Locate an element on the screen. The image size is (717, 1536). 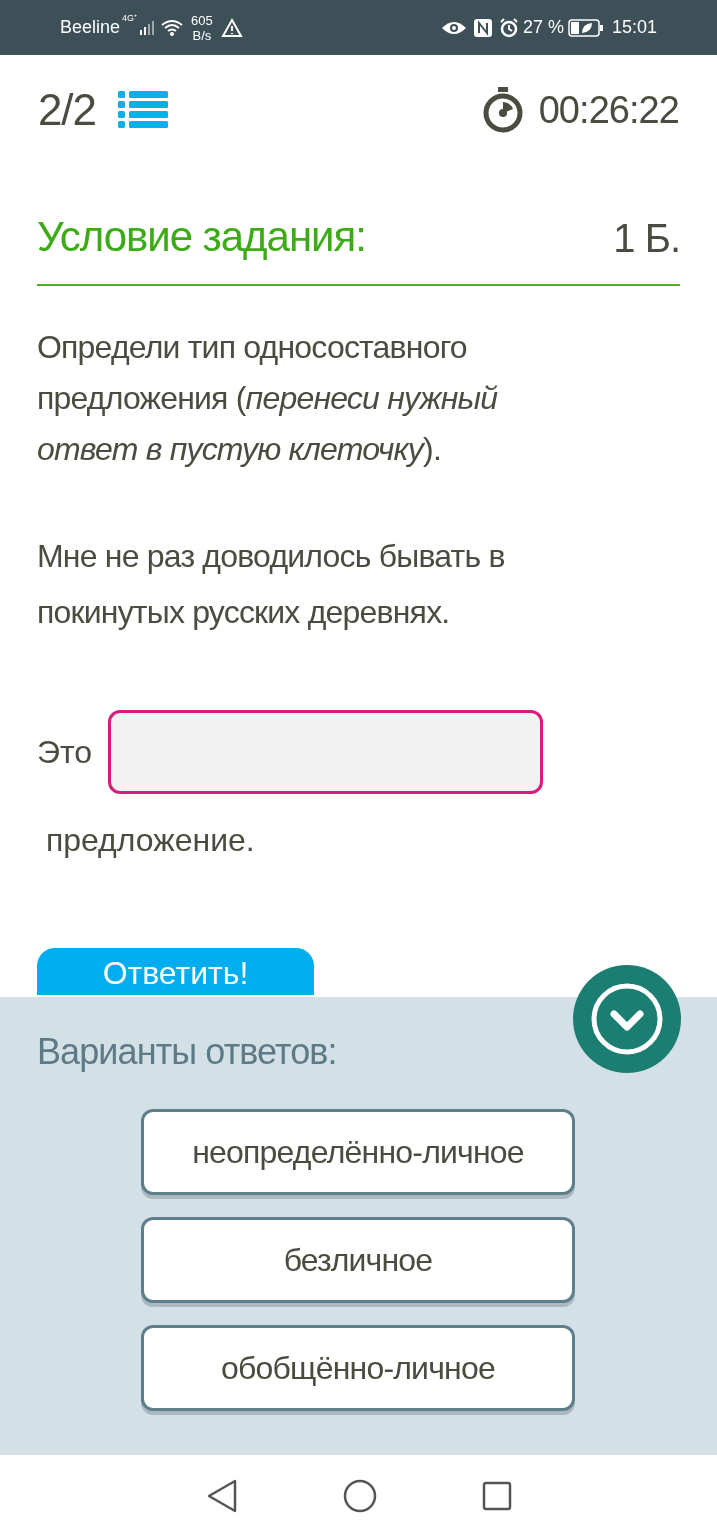
battery-percent: 27 % is located at coordinates (543, 27).